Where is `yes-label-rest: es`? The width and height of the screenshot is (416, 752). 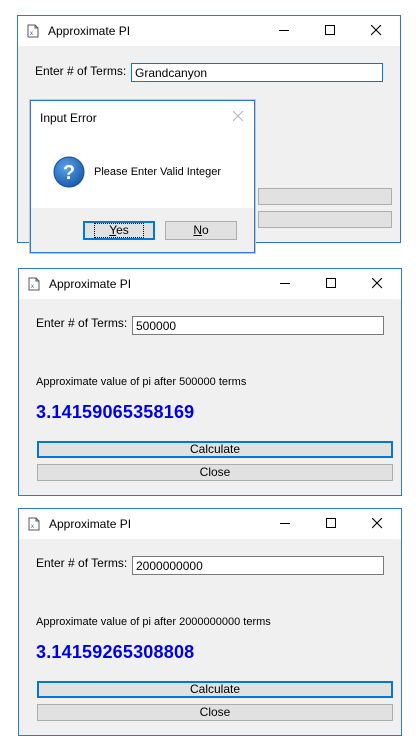
yes-label-rest: es is located at coordinates (122, 230).